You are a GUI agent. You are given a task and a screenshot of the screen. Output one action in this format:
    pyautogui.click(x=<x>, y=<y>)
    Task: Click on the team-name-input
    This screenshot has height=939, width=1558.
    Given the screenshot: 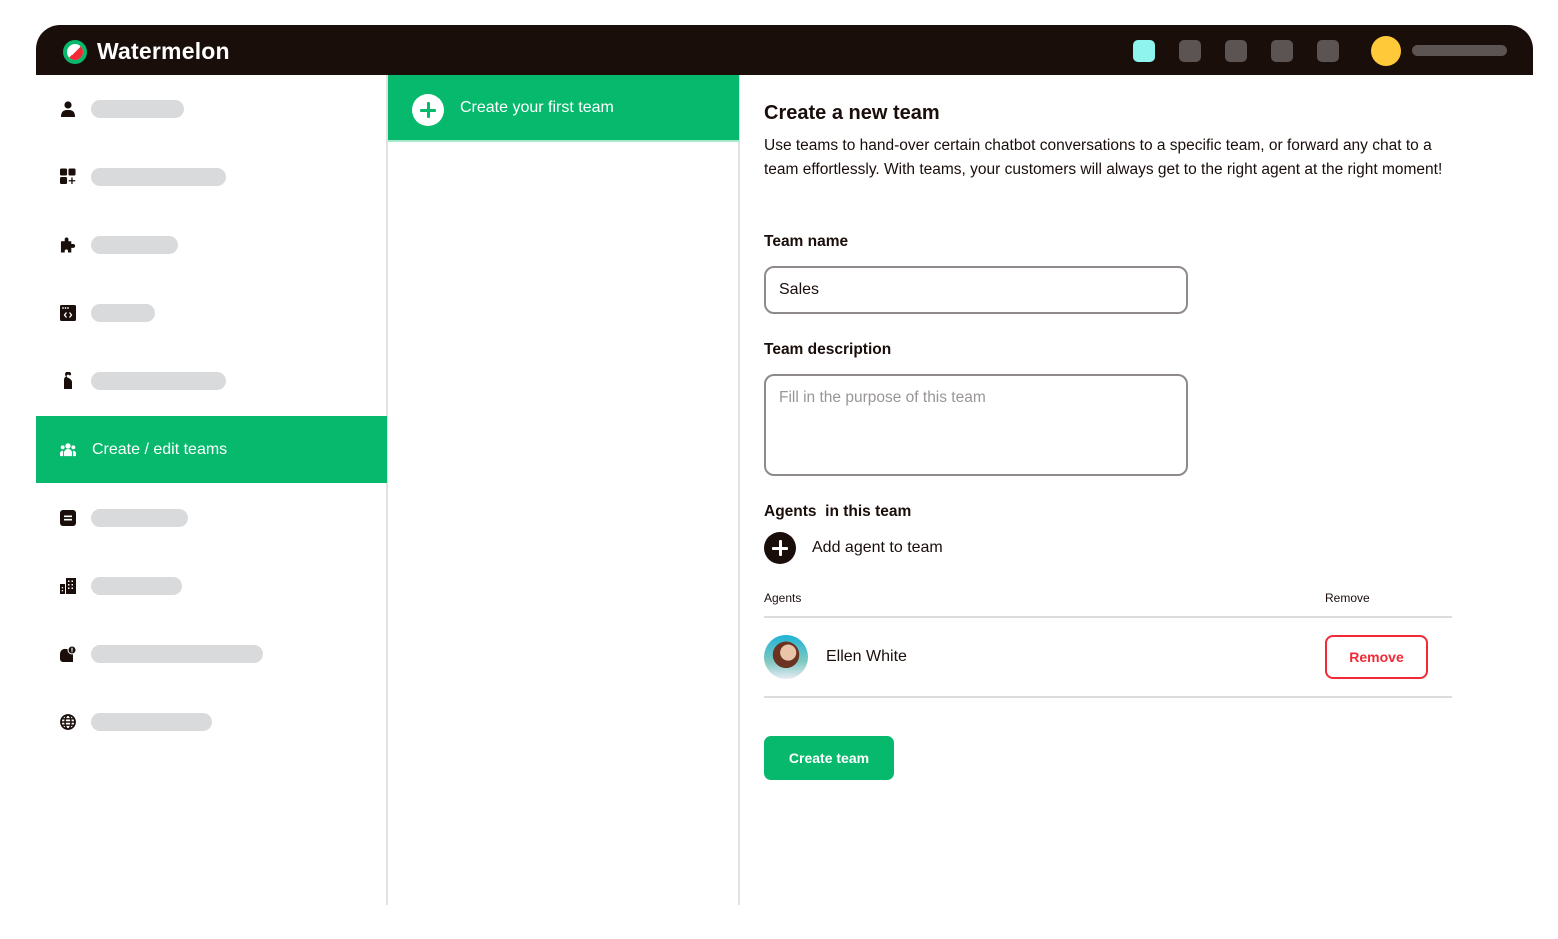 What is the action you would take?
    pyautogui.click(x=976, y=290)
    